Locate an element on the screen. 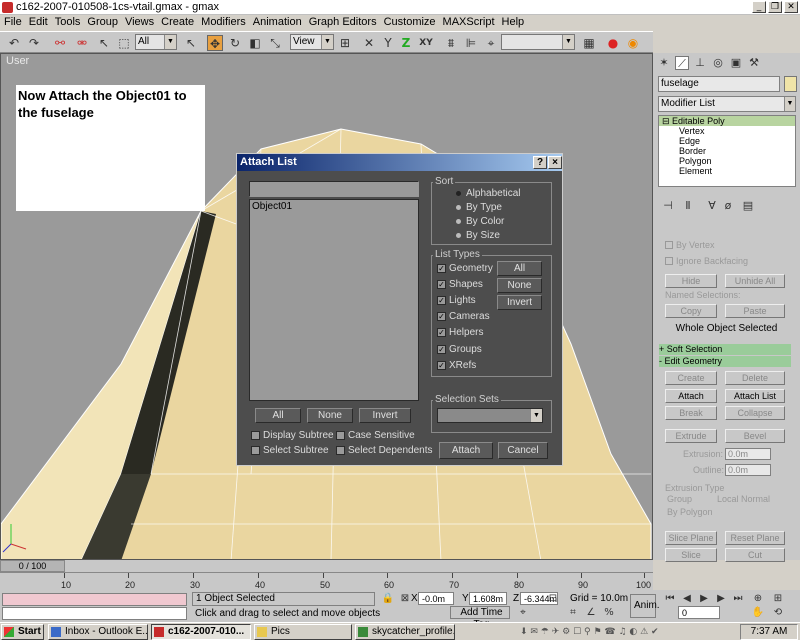 The width and height of the screenshot is (800, 640). motion-tab-icon: ◎ is located at coordinates (718, 63).